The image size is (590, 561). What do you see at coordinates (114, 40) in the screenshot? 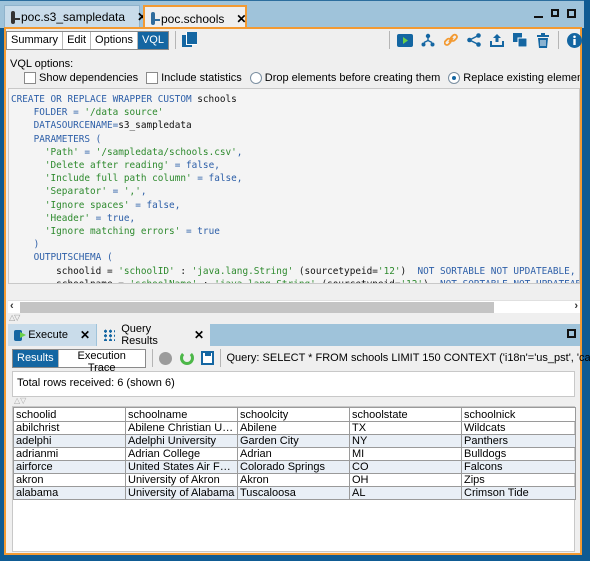
I see `options-button: Options` at bounding box center [114, 40].